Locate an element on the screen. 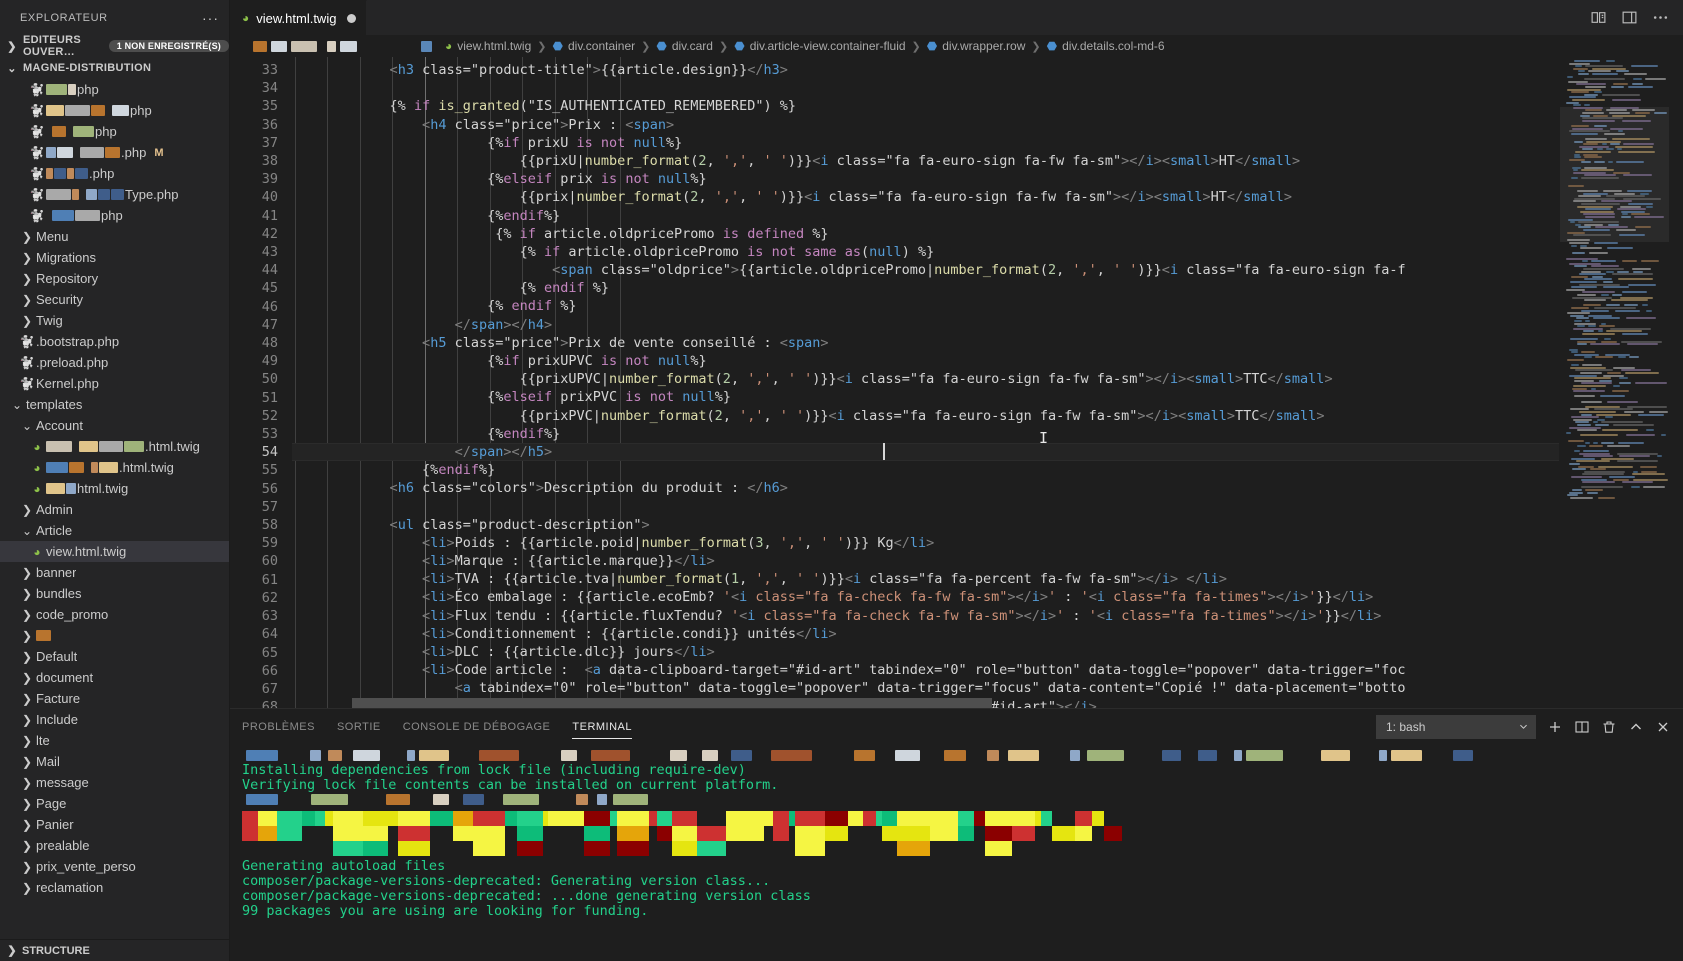 This screenshot has width=1683, height=961. tree-file-kernel-php: 🐩 Kernel.php is located at coordinates (114, 383).